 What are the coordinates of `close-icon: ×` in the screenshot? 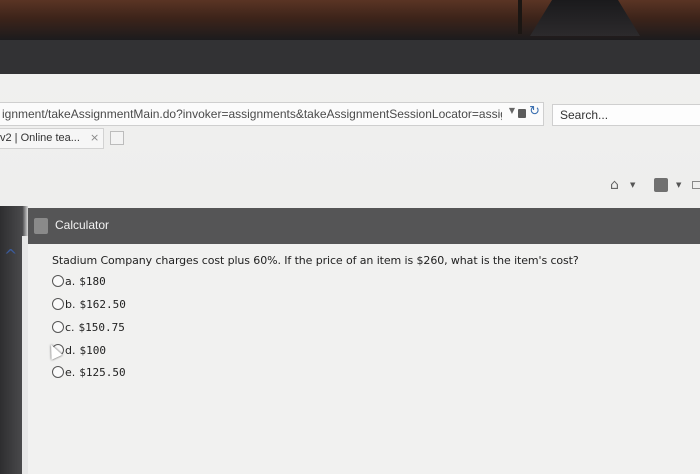 It's located at (94, 137).